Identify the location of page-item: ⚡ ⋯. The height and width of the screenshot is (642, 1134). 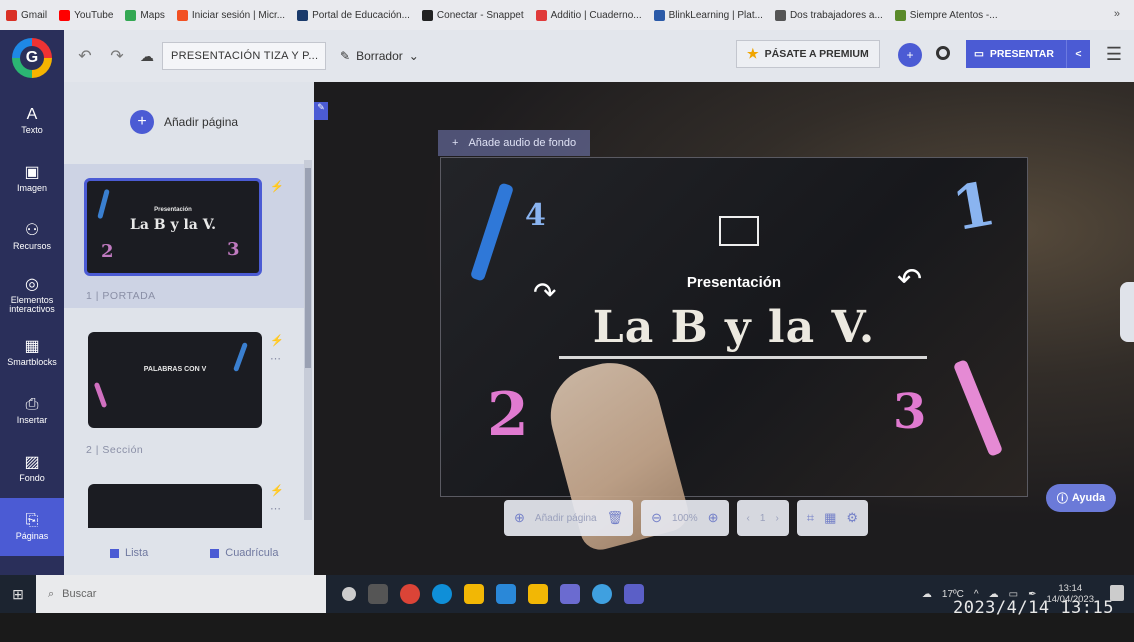
(184, 500).